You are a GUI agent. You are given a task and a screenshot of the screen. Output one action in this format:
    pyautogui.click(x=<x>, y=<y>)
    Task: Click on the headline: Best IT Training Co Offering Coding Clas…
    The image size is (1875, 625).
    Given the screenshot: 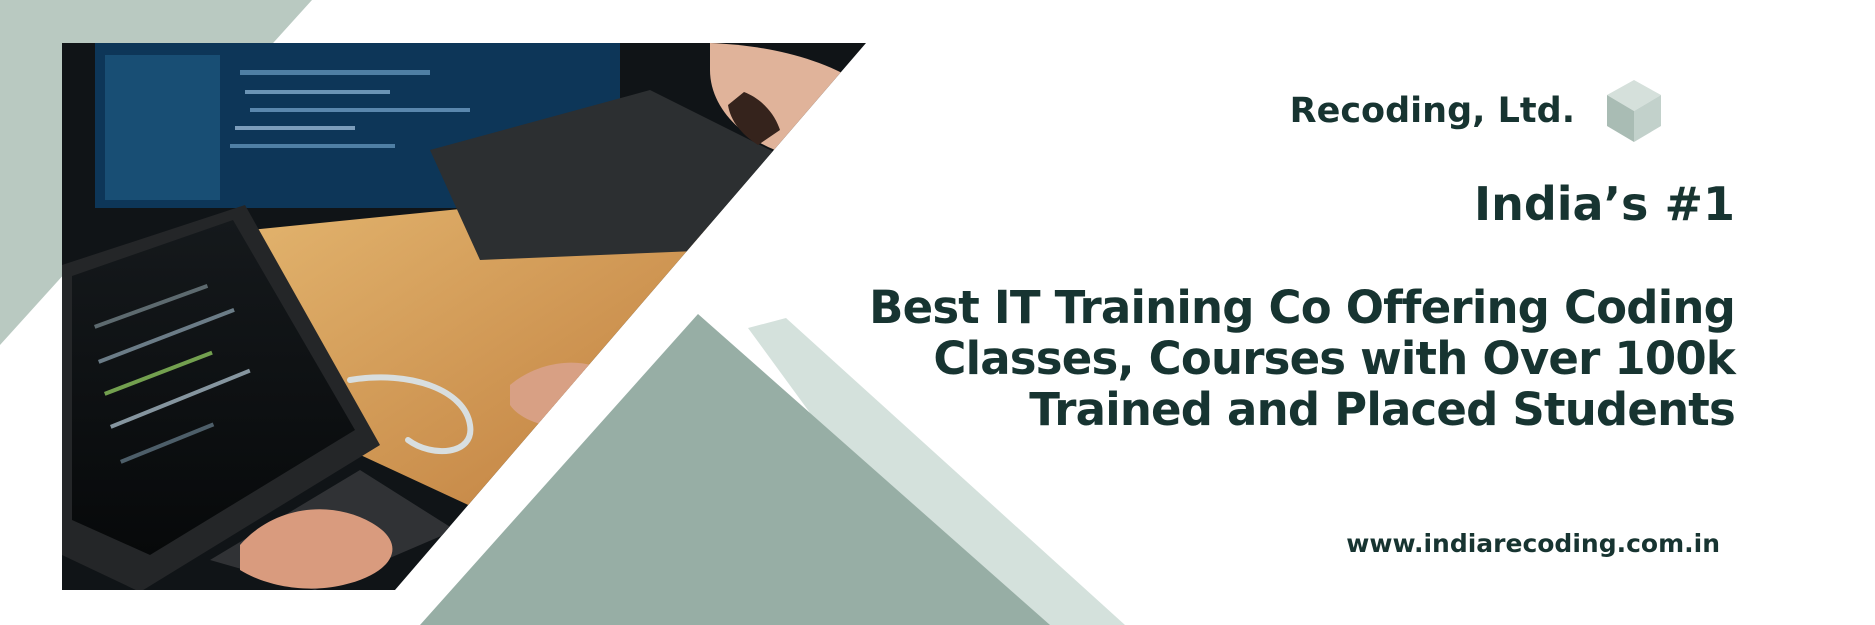 What is the action you would take?
    pyautogui.click(x=1270, y=358)
    